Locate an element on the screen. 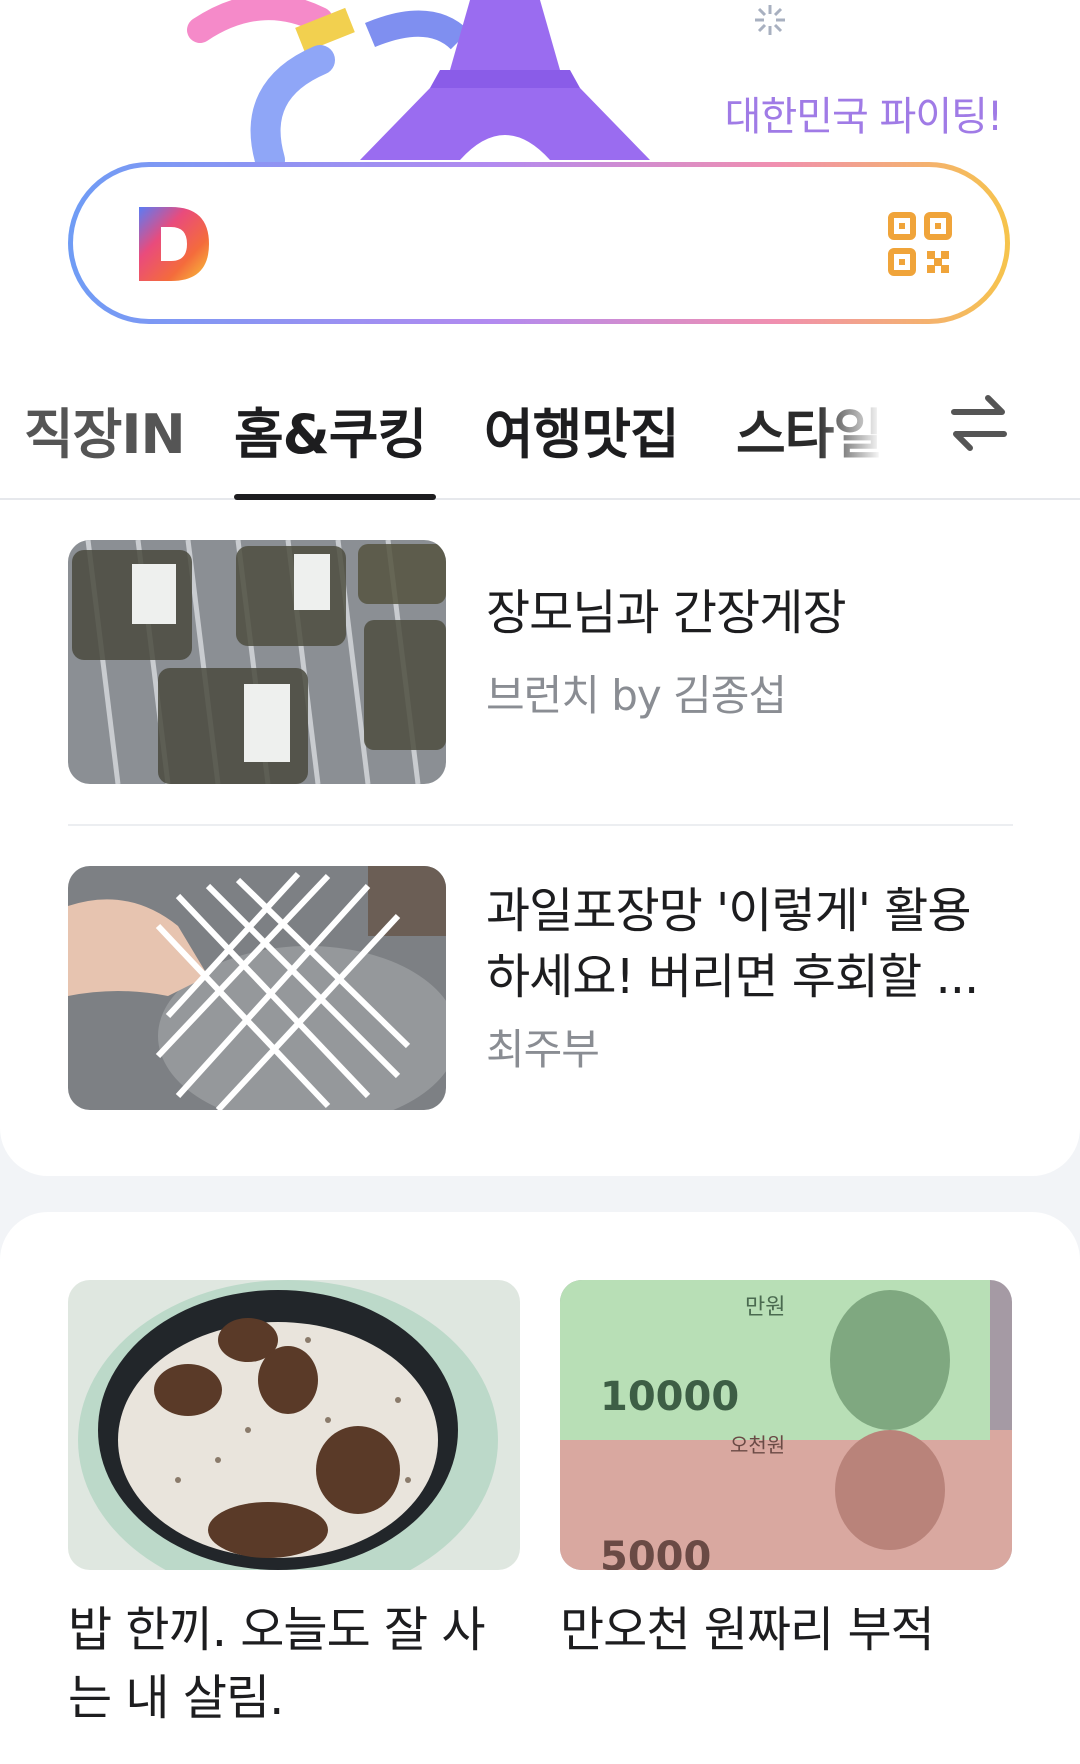 This screenshot has height=1764, width=1080. banner-text: 대한민국 파이팅! is located at coordinates (863, 117).